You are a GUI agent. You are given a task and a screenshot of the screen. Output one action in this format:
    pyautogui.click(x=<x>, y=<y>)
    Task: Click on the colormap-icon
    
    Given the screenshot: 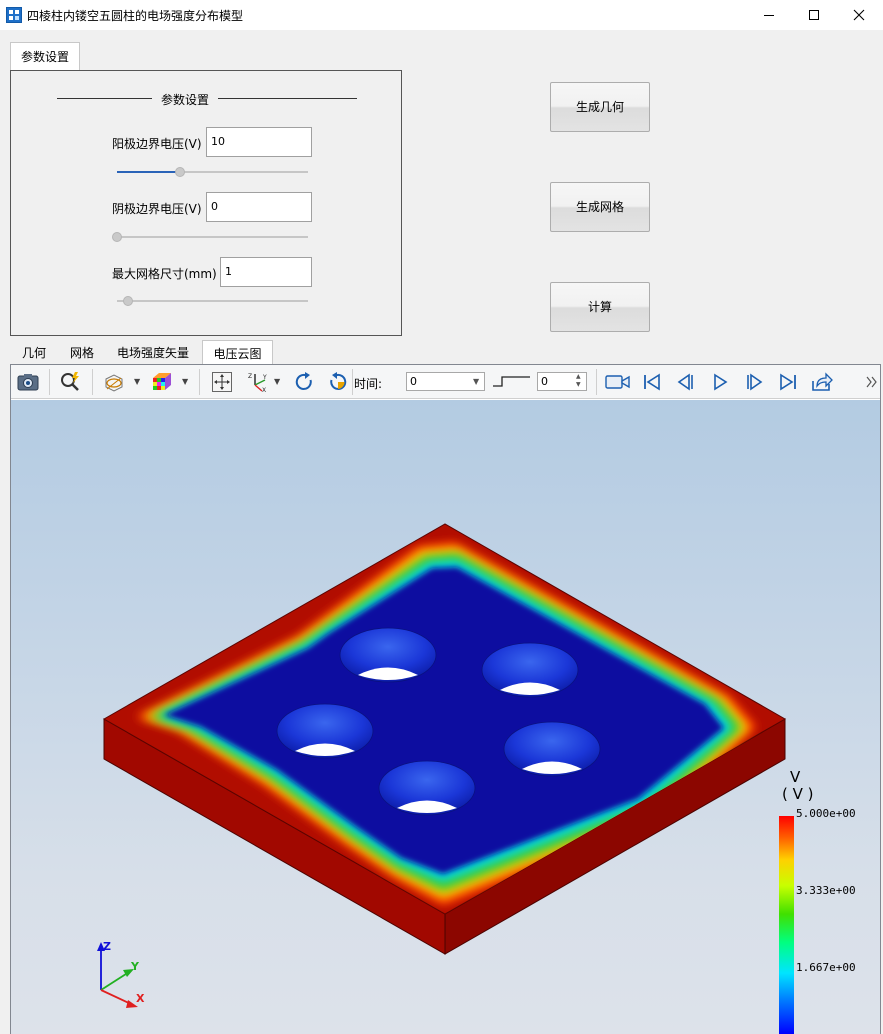 What is the action you would take?
    pyautogui.click(x=162, y=382)
    